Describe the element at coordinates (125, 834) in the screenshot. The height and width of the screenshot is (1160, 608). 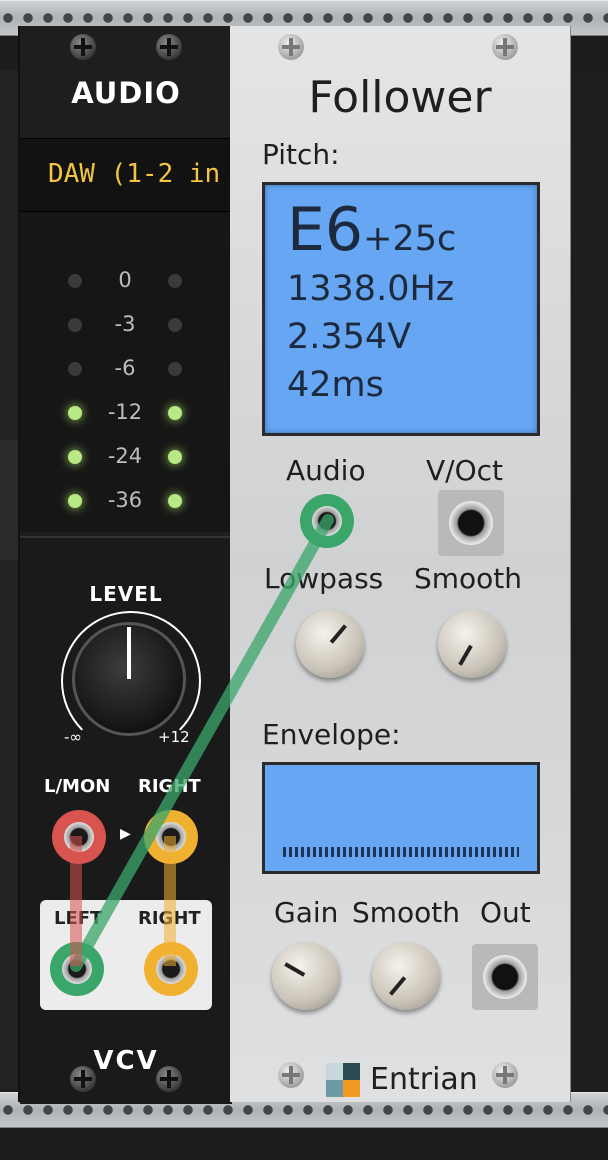
I see `arrow-right-icon: ▶` at that location.